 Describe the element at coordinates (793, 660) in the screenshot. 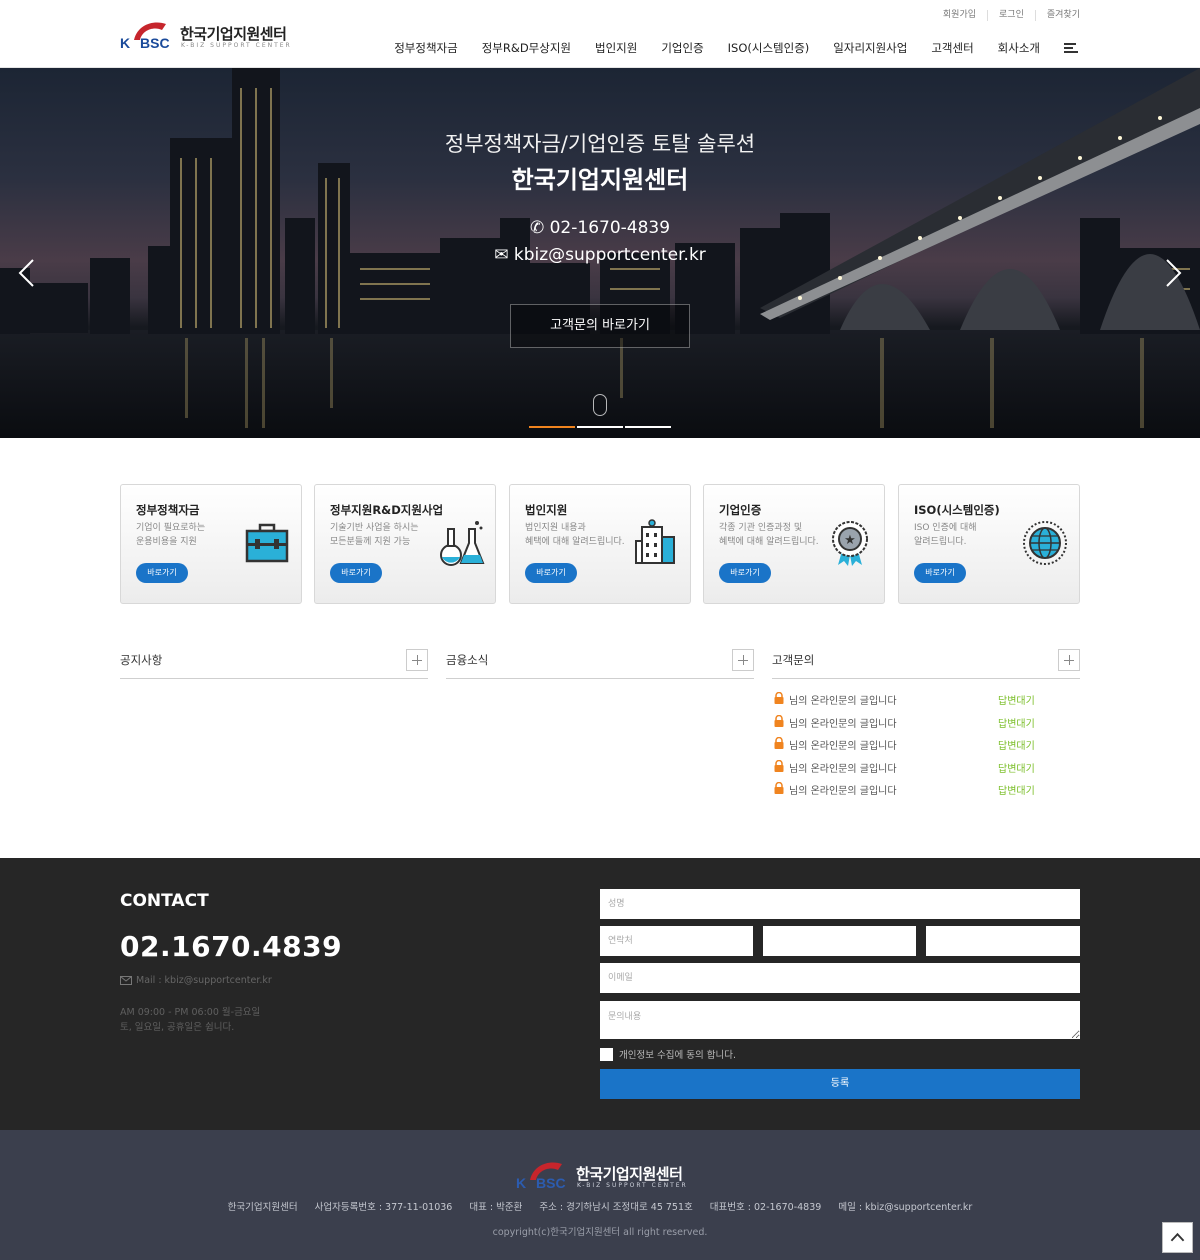

I see `board-title: 고객문의` at that location.